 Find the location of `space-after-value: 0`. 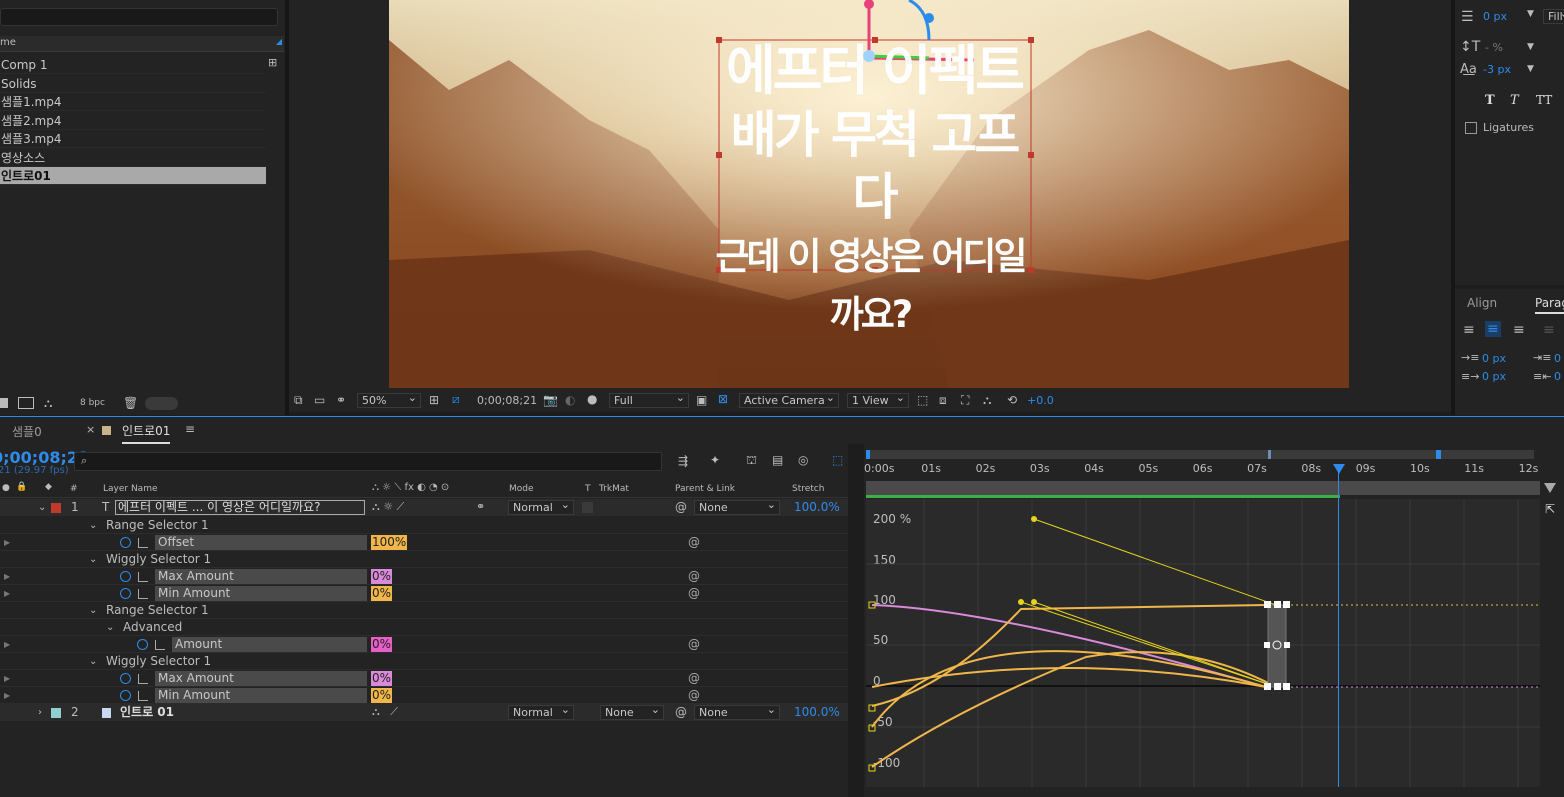

space-after-value: 0 is located at coordinates (1557, 376).